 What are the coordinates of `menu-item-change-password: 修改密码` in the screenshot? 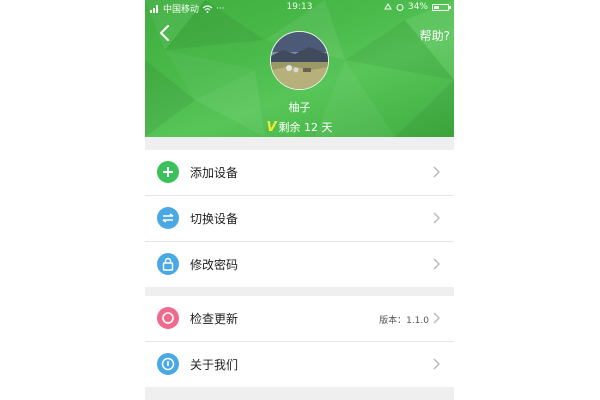 It's located at (299, 264).